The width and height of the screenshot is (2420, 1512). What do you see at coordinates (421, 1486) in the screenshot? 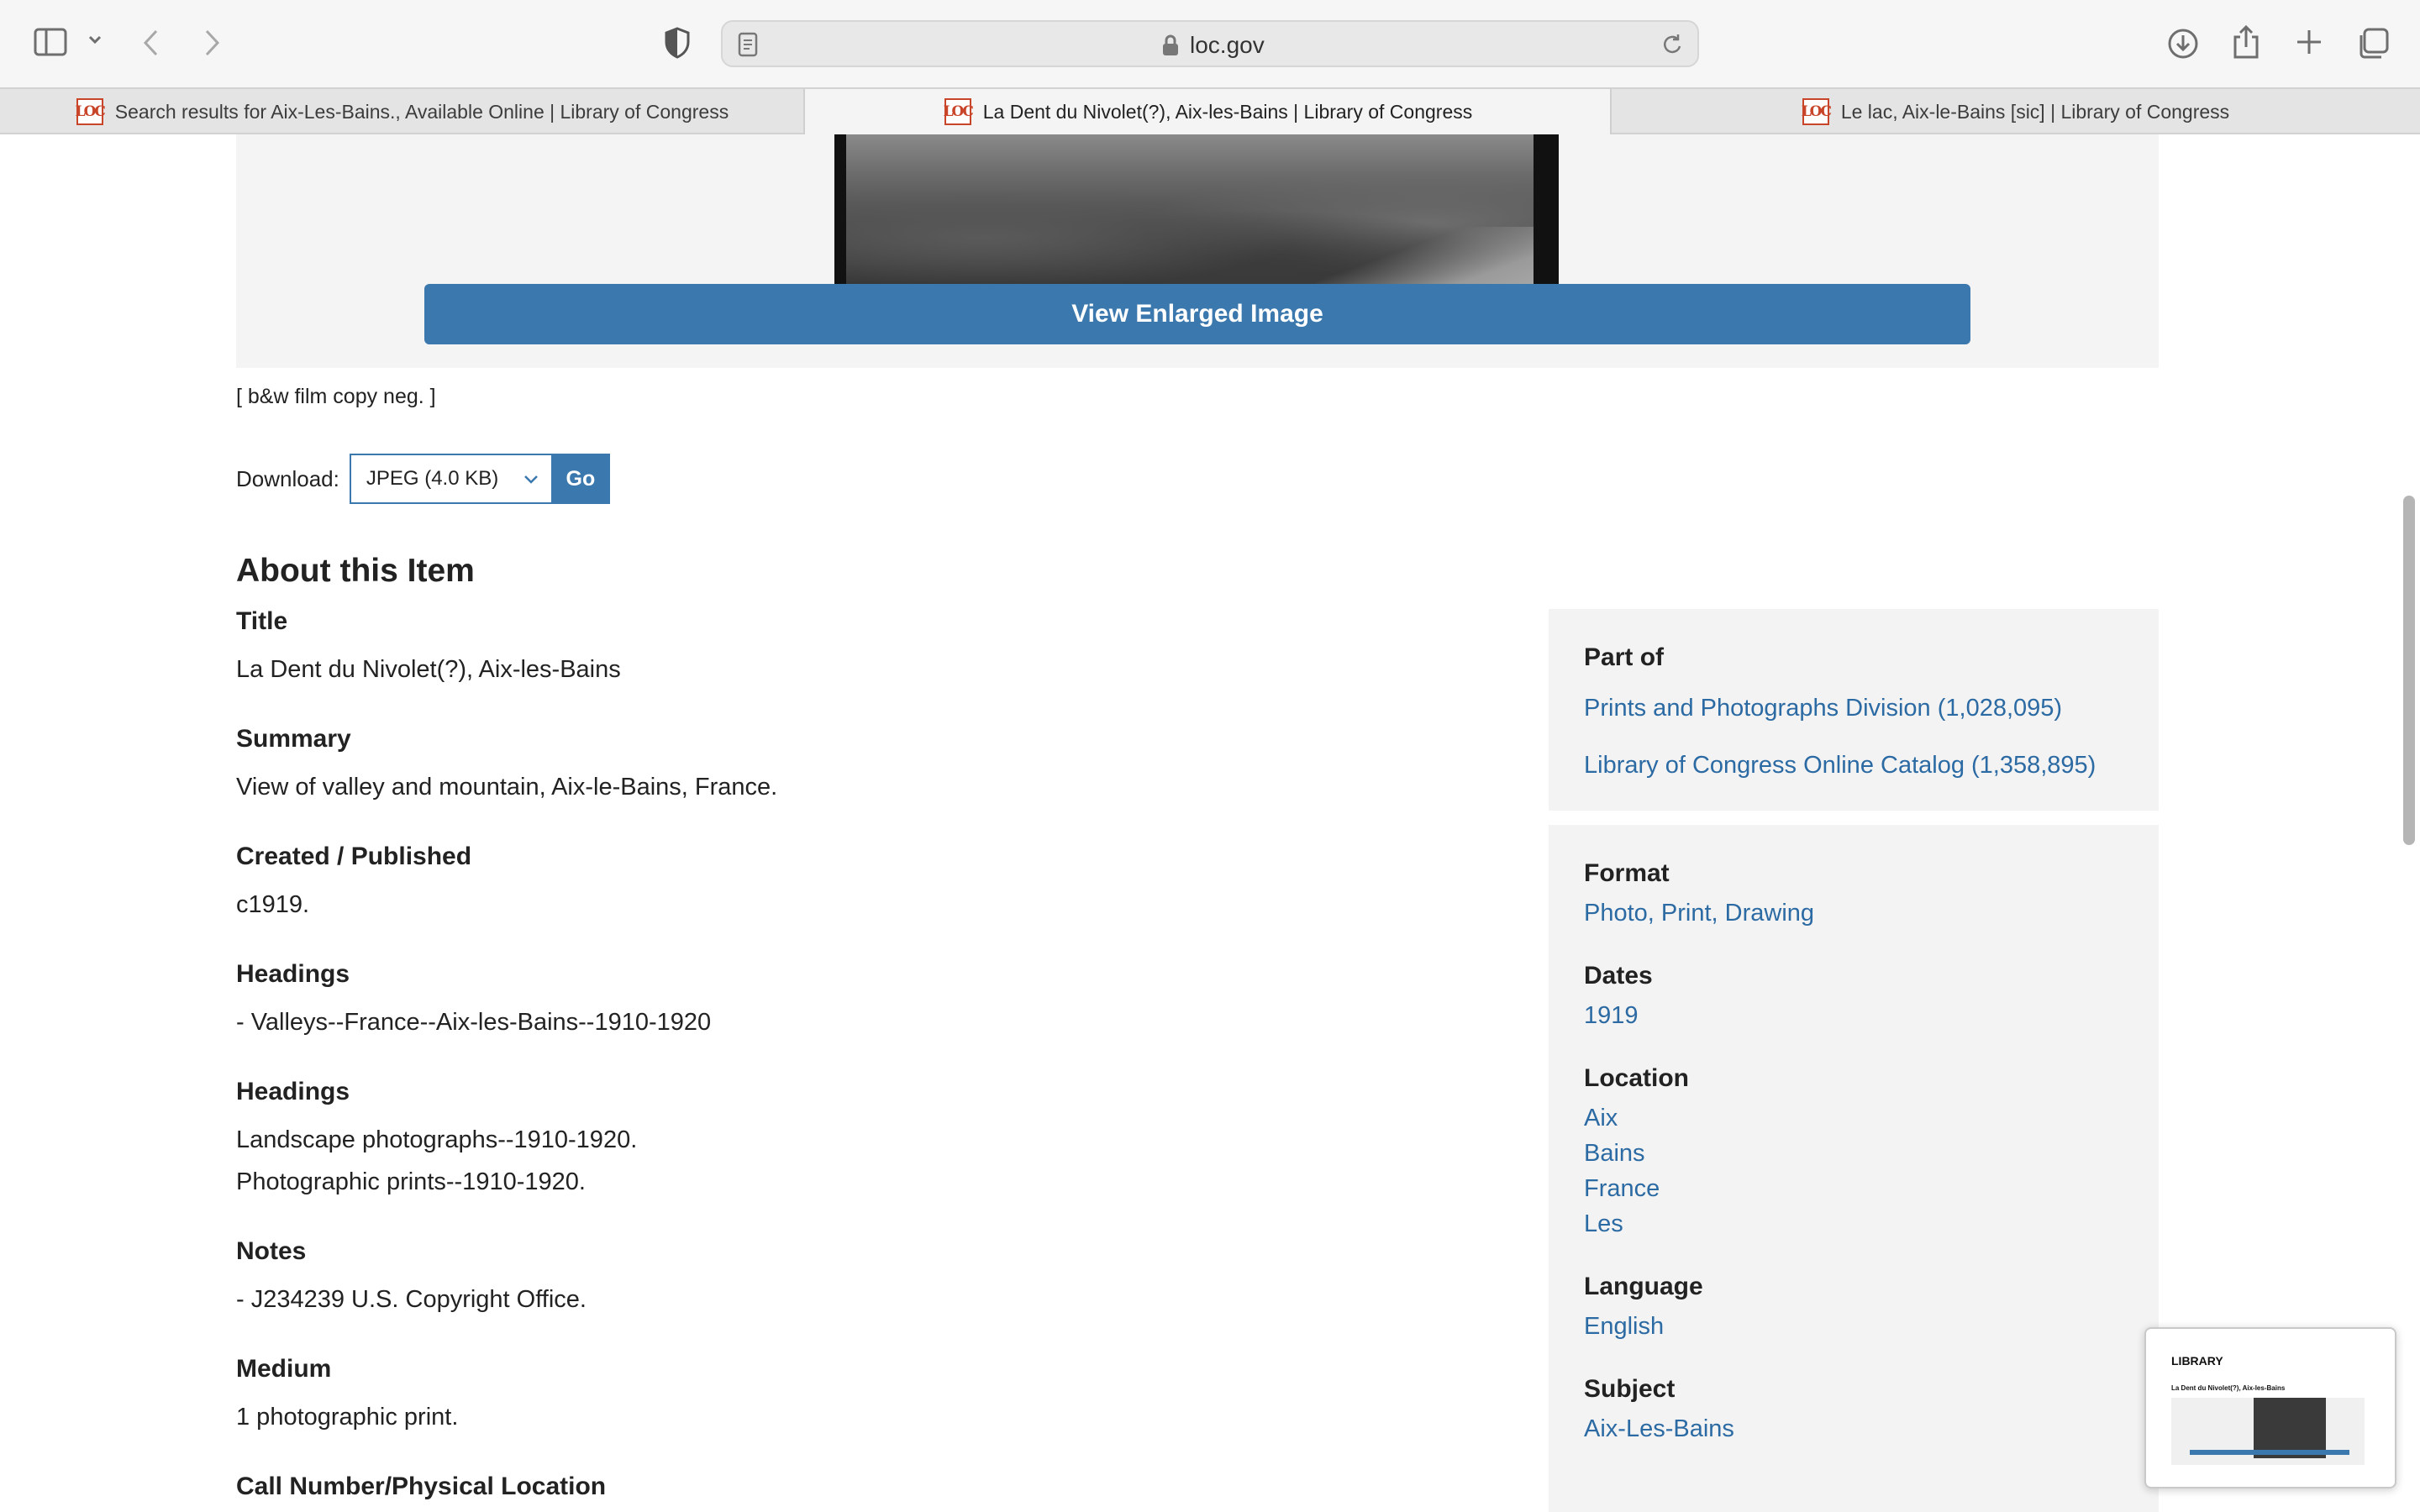
I see `field-label: Call Number/Physical Location` at bounding box center [421, 1486].